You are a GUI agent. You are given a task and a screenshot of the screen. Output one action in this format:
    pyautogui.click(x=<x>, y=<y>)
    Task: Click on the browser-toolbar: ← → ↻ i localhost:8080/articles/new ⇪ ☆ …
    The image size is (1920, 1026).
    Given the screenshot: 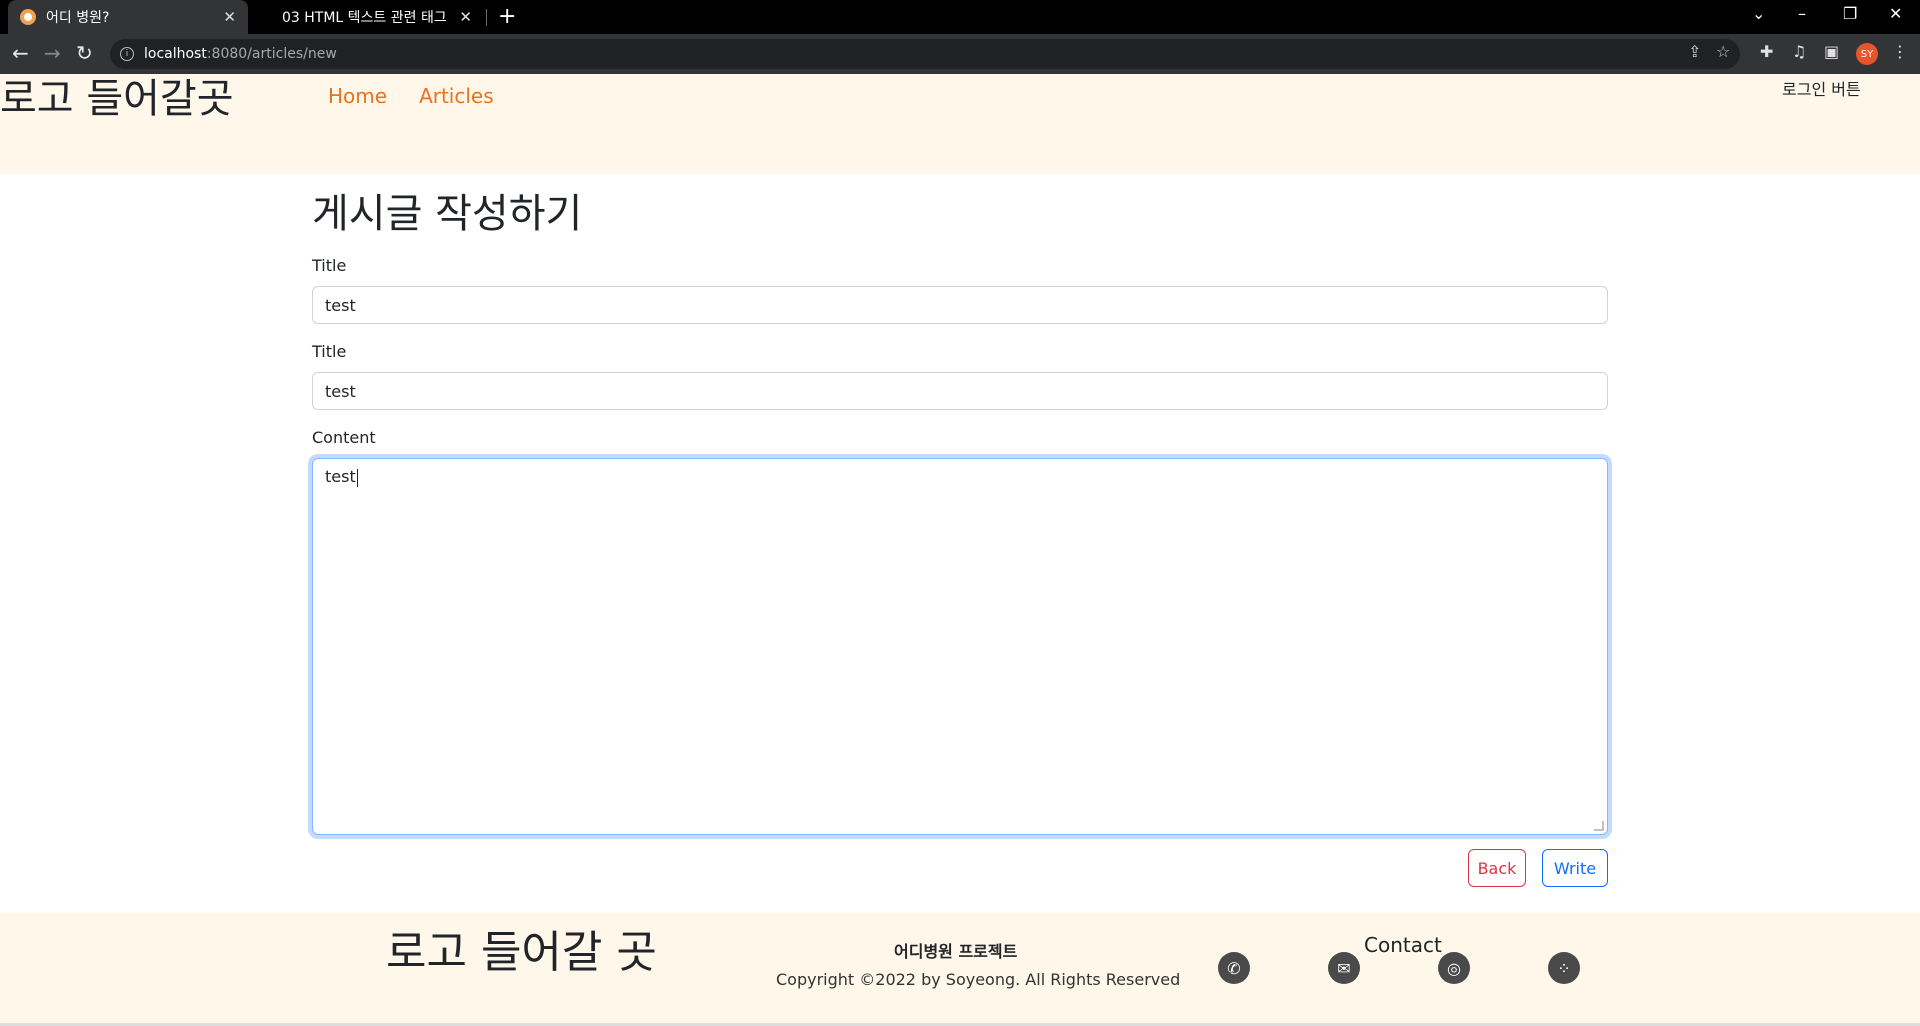 What is the action you would take?
    pyautogui.click(x=960, y=54)
    